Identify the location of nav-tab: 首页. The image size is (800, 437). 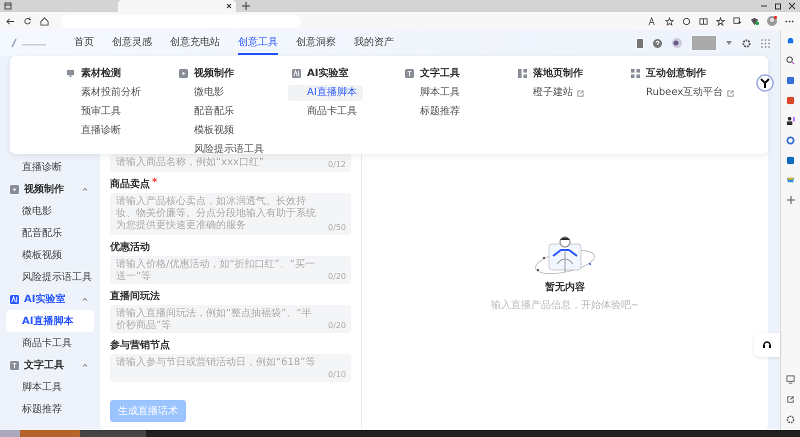
(84, 43).